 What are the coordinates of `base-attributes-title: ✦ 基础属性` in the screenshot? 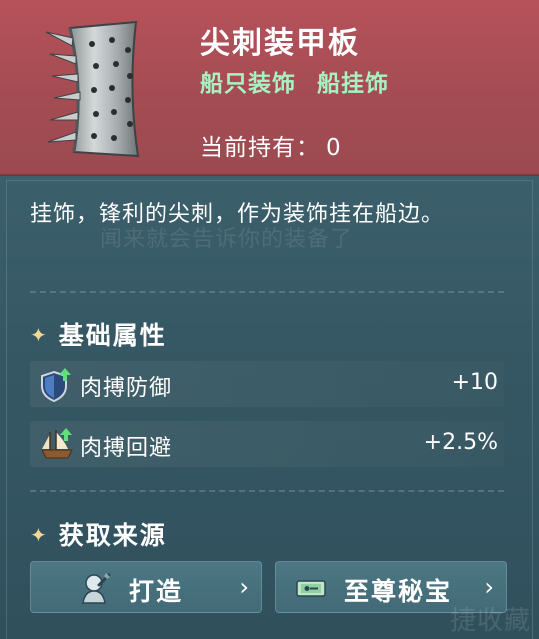 It's located at (98, 335).